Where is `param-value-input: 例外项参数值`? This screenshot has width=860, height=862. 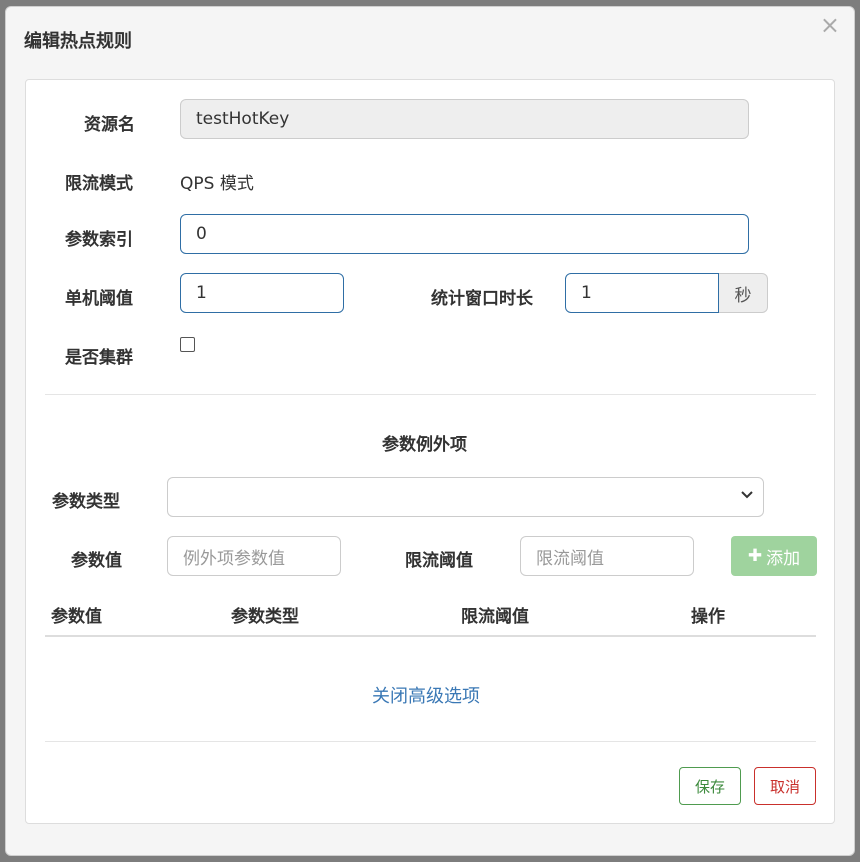
param-value-input: 例外项参数值 is located at coordinates (254, 556).